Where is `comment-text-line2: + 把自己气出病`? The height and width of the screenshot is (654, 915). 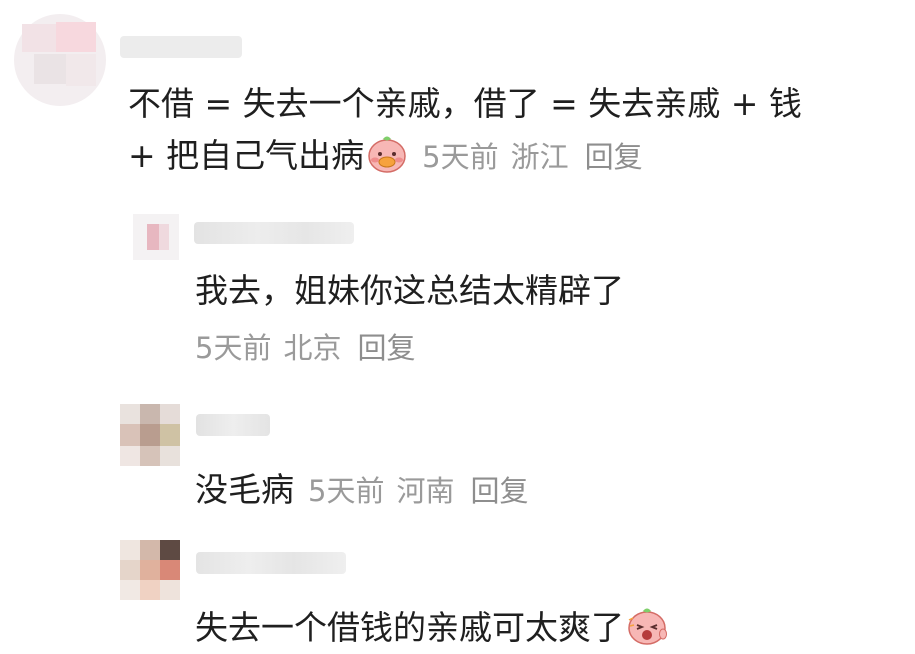
comment-text-line2: + 把自己气出病 is located at coordinates (246, 155).